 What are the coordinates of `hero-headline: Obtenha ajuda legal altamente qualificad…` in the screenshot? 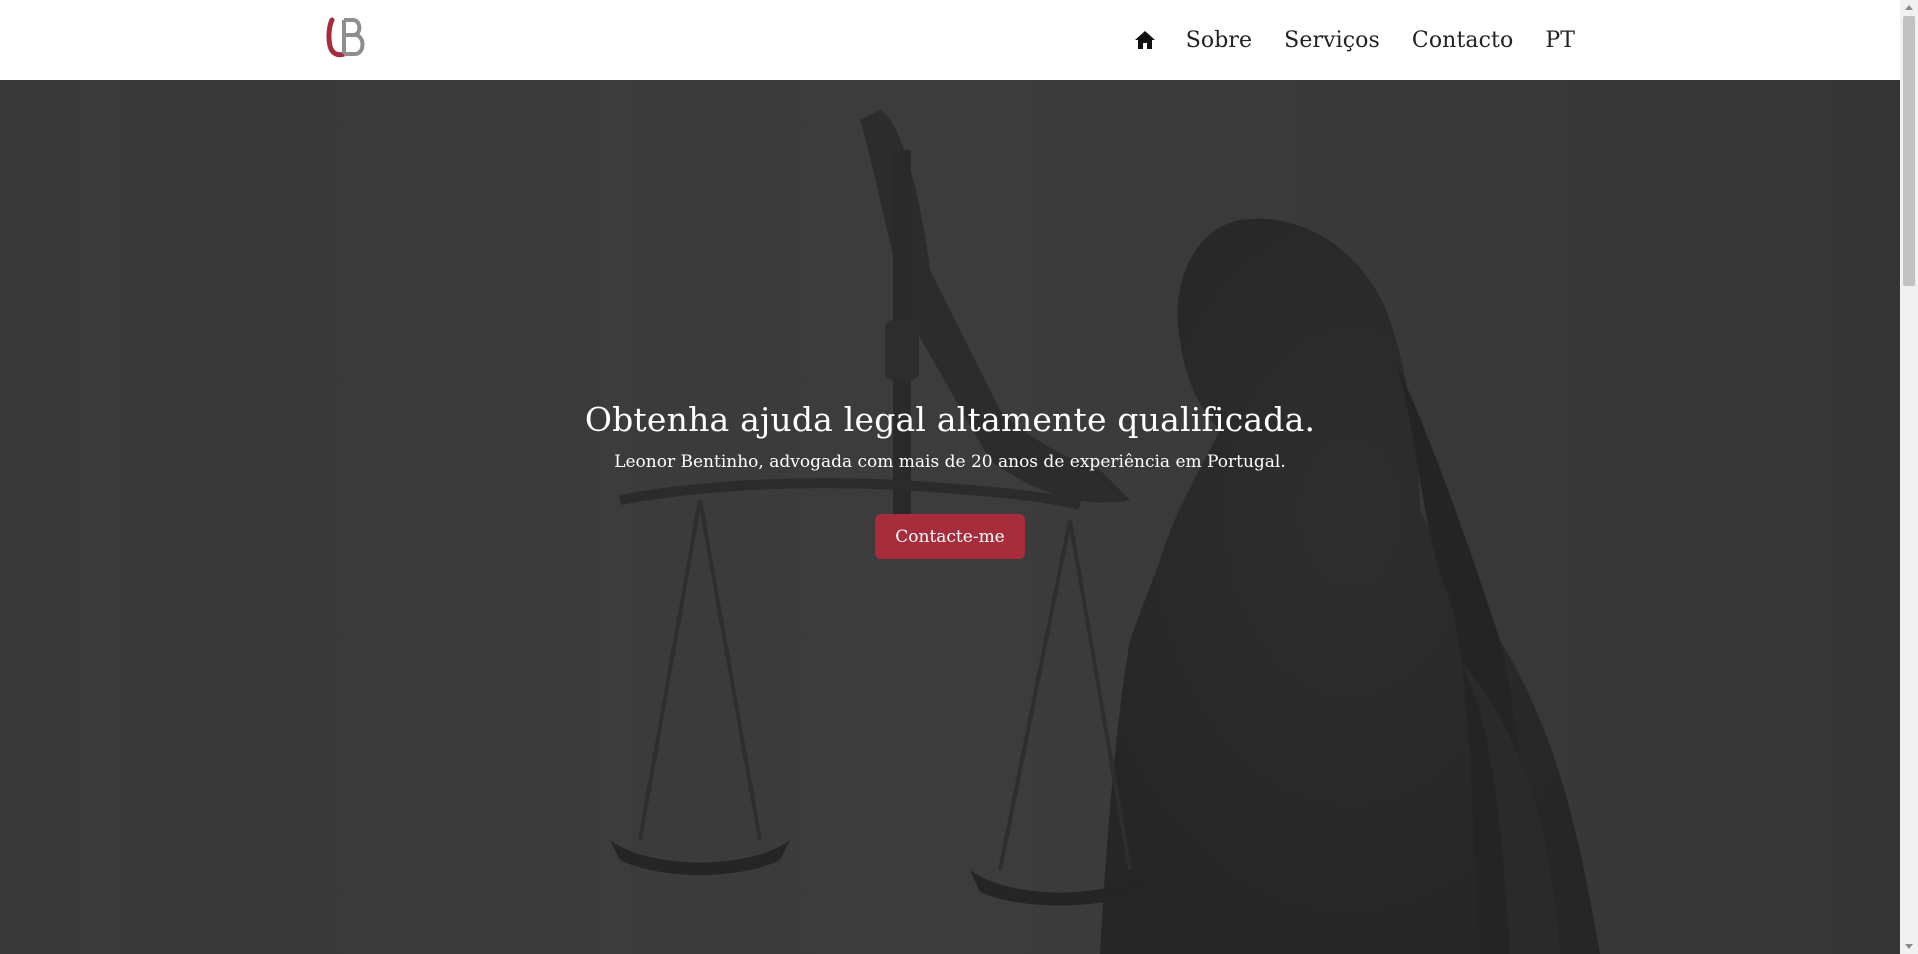 It's located at (950, 419).